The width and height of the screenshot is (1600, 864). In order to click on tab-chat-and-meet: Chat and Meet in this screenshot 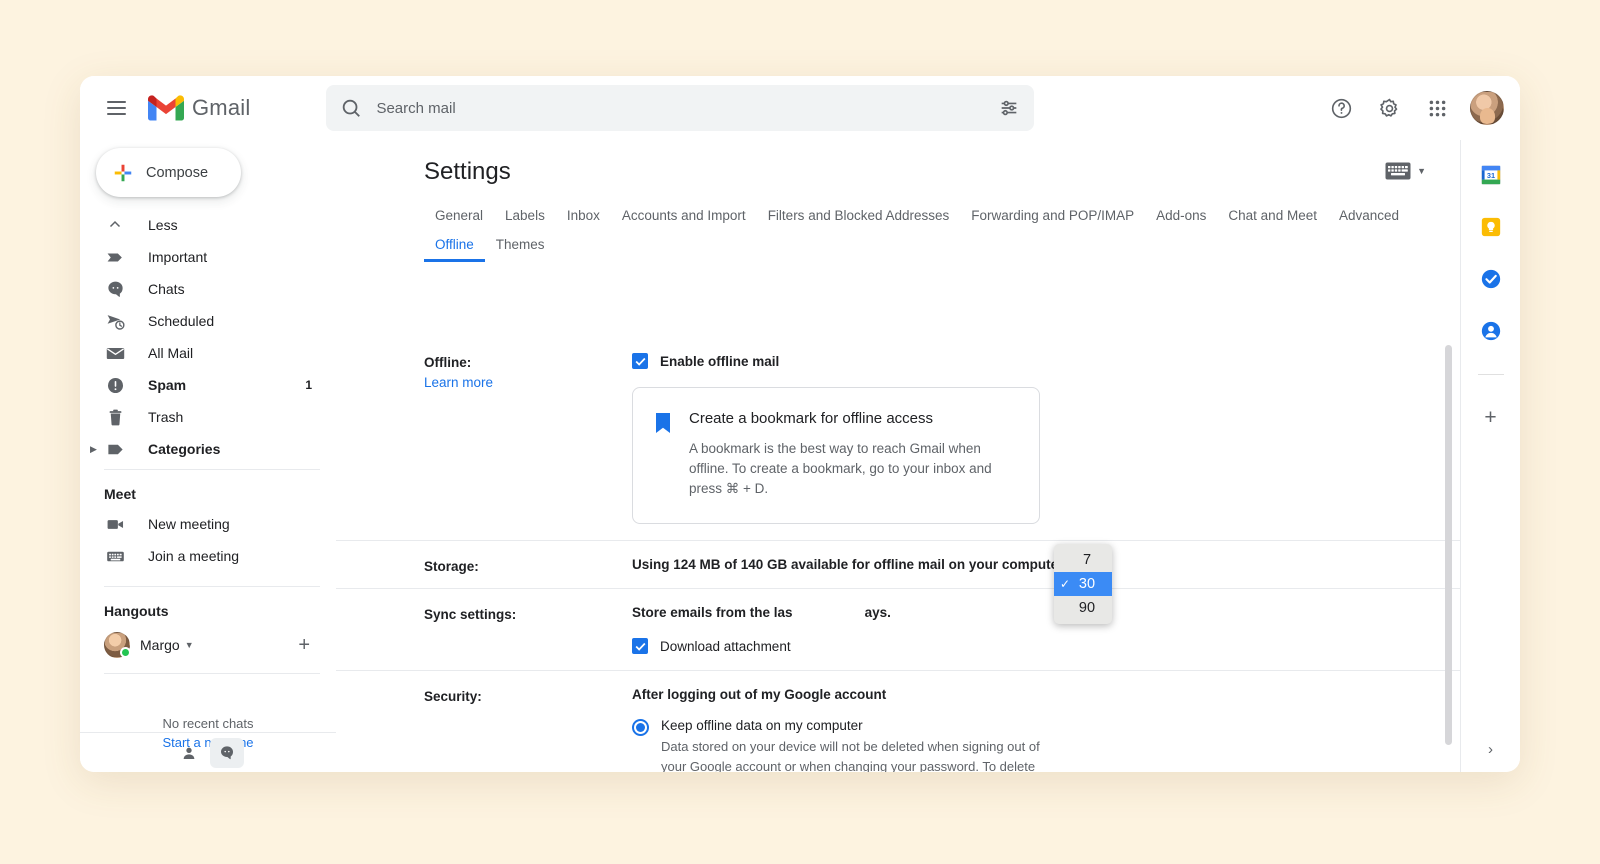, I will do `click(1272, 217)`.